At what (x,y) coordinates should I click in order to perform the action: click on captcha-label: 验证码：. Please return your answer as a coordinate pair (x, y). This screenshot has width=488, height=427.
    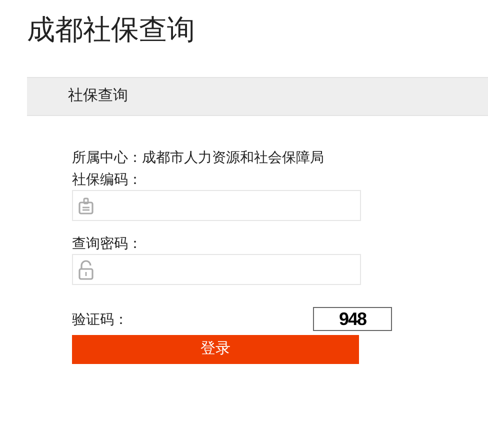
    Looking at the image, I should click on (100, 319).